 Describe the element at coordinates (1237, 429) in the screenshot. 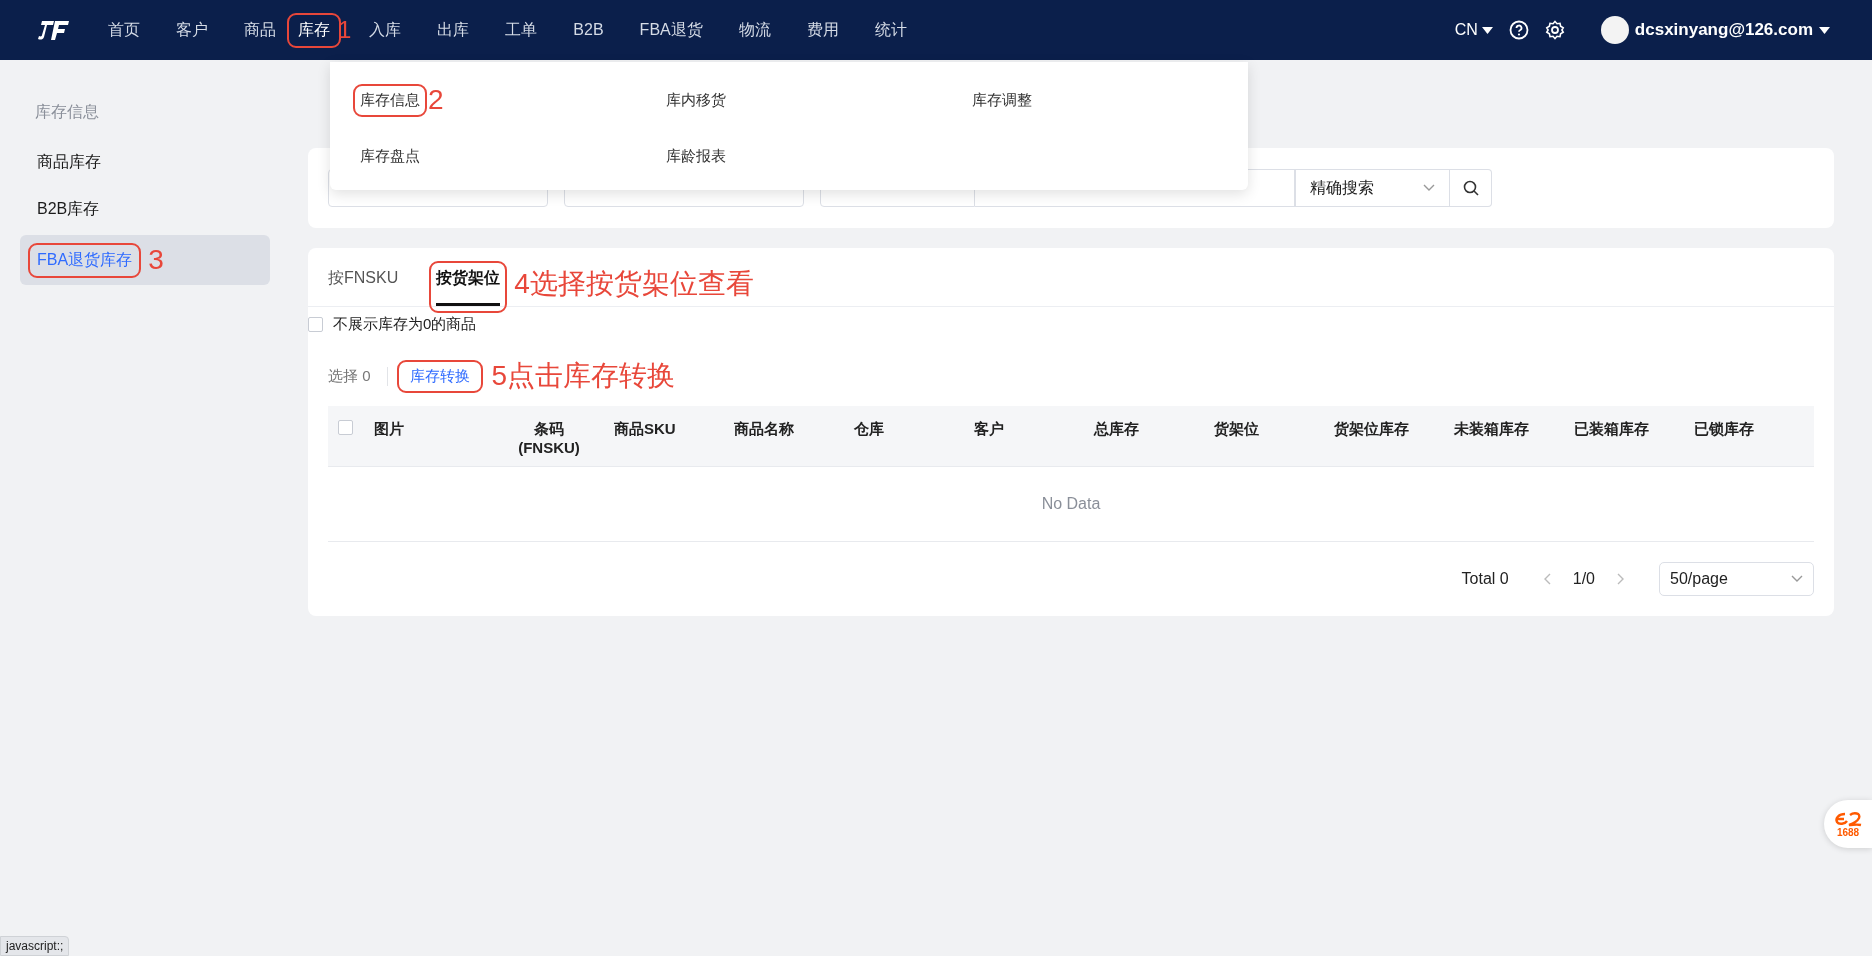

I see `column-header: 货架位` at that location.